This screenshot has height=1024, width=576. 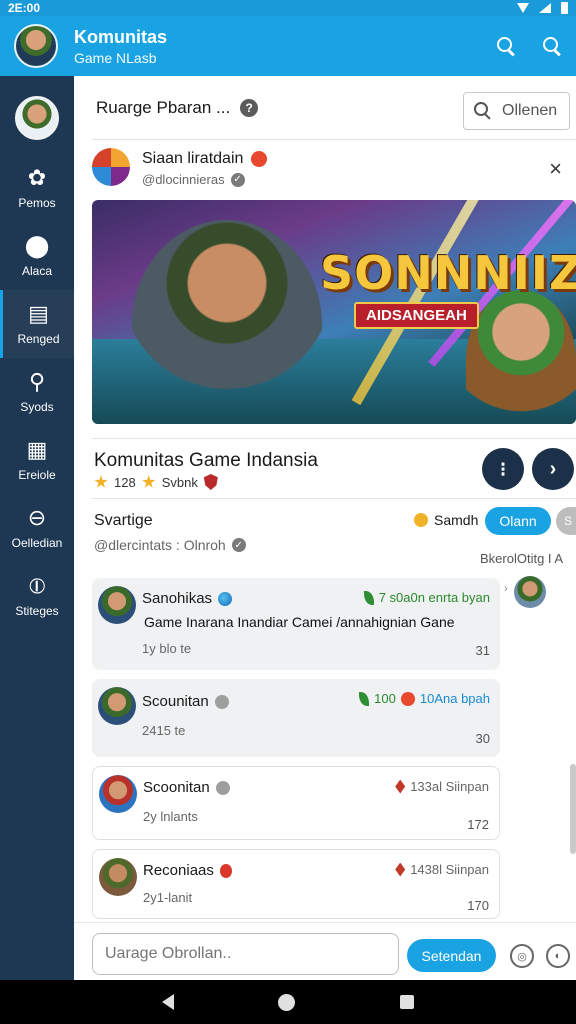 What do you see at coordinates (123, 520) in the screenshot?
I see `sort-label: Svartige` at bounding box center [123, 520].